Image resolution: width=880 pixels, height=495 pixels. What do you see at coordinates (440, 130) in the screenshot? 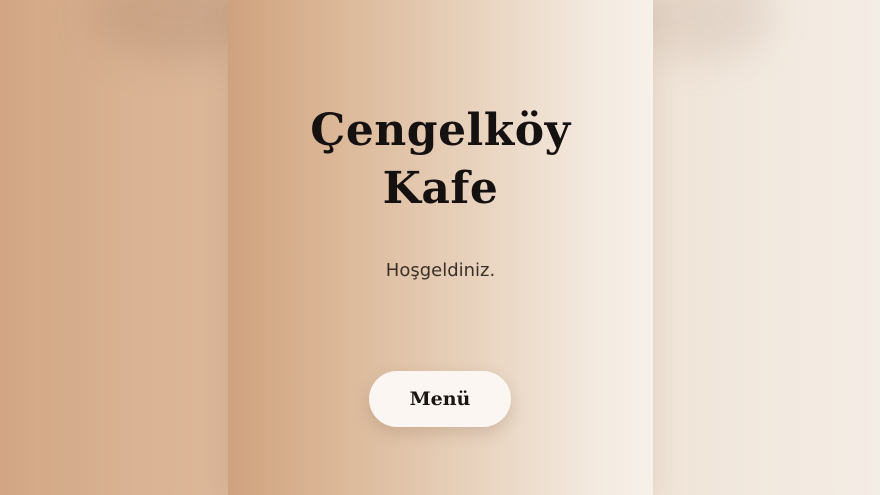
I see `cafe-title-line-1: Çengelköy` at bounding box center [440, 130].